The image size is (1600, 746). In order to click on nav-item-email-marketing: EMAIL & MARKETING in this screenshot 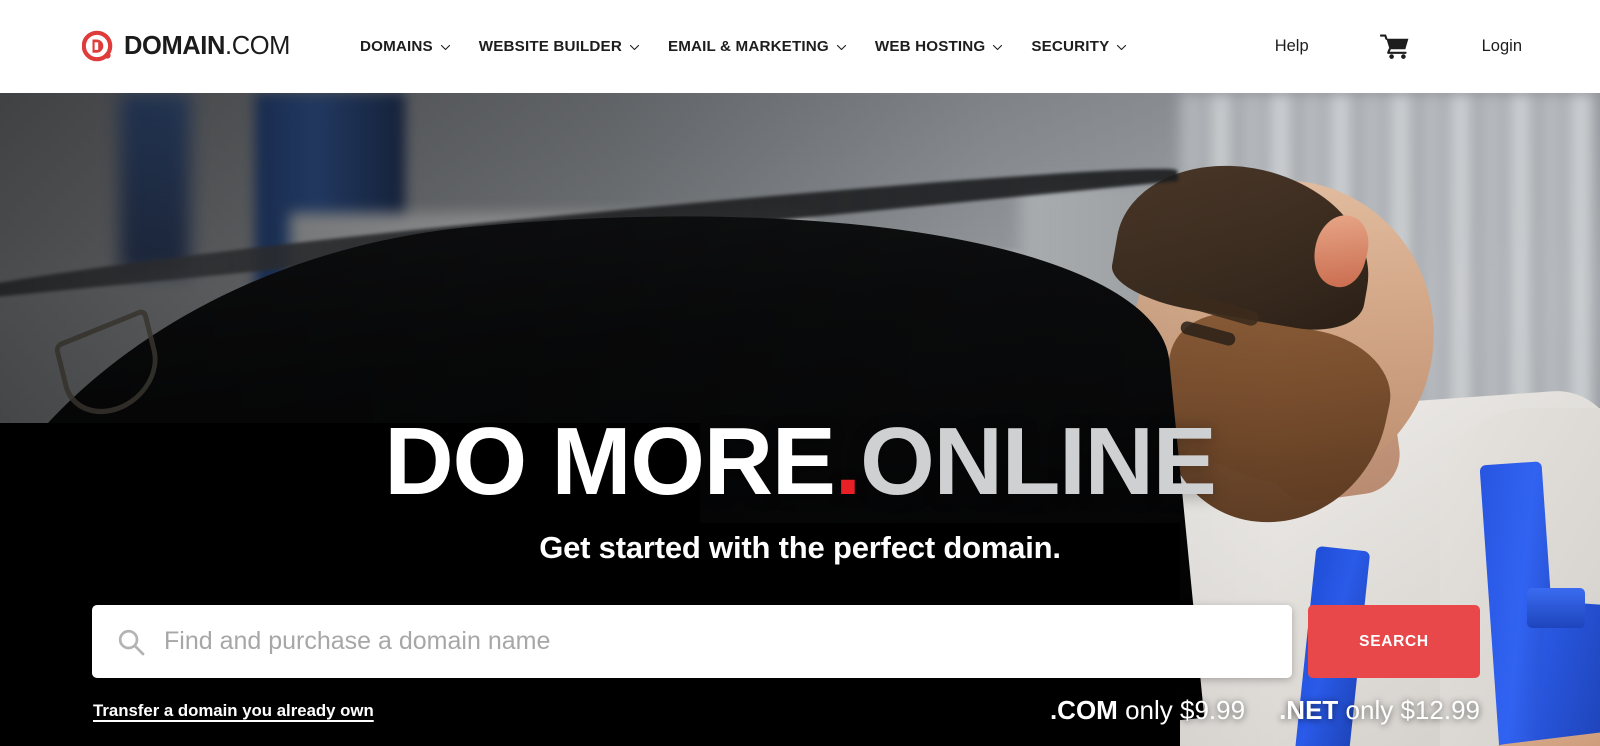, I will do `click(757, 47)`.